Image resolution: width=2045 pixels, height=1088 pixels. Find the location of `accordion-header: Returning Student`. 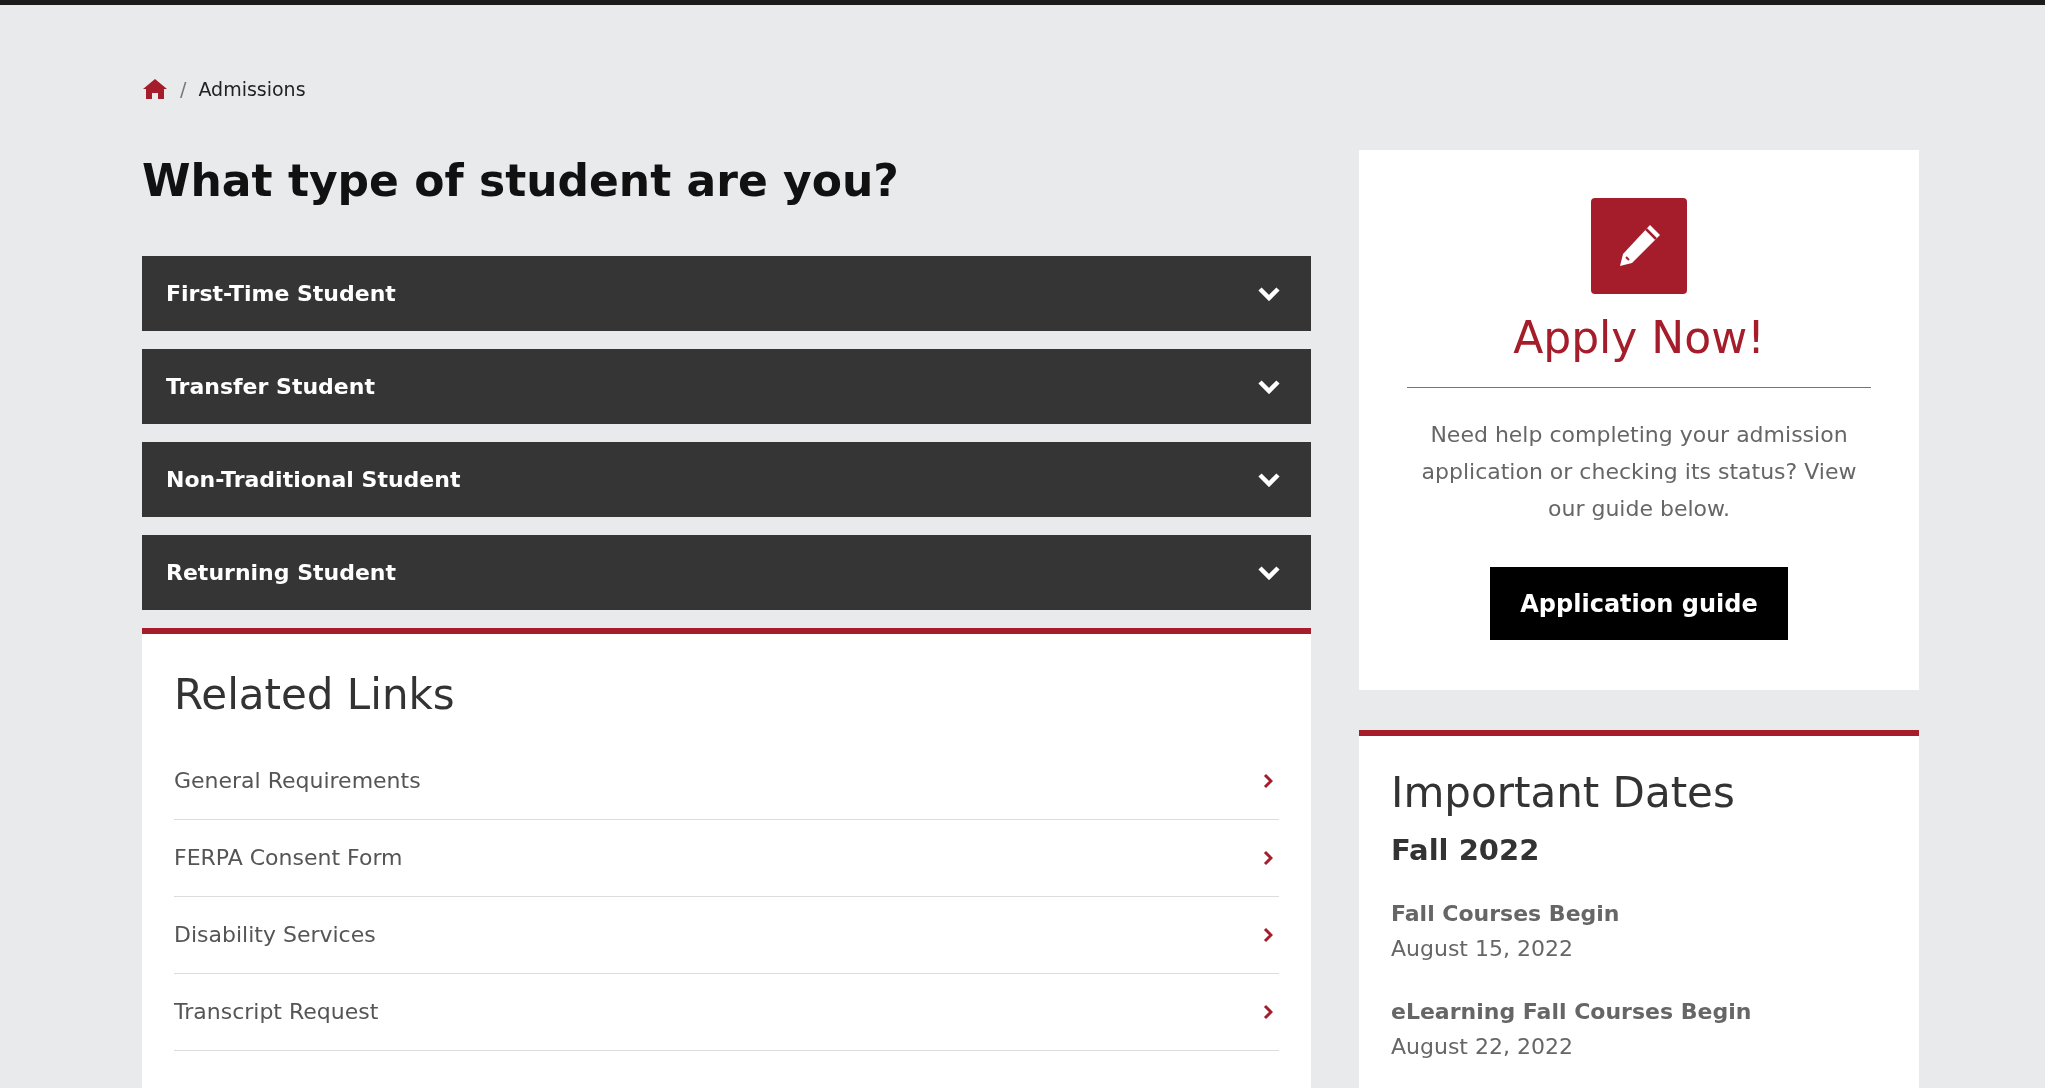

accordion-header: Returning Student is located at coordinates (726, 572).